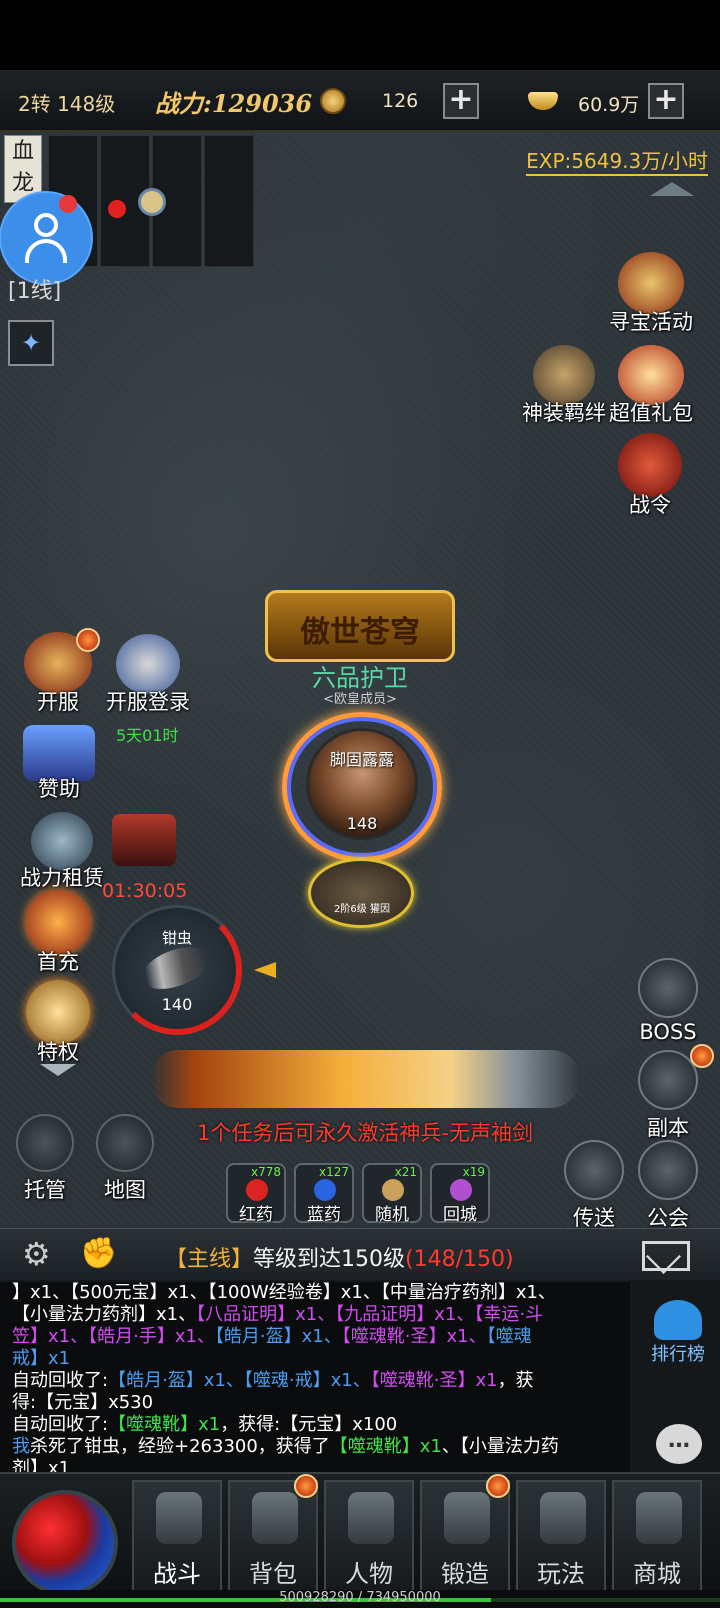 This screenshot has height=1608, width=720. I want to click on quest-text: 【主线】等级到达150级(148/150), so click(339, 1257).